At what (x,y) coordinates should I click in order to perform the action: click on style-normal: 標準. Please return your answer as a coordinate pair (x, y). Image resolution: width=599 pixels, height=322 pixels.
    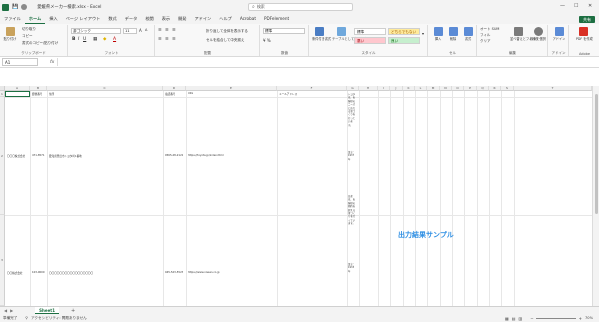
    Looking at the image, I should click on (370, 31).